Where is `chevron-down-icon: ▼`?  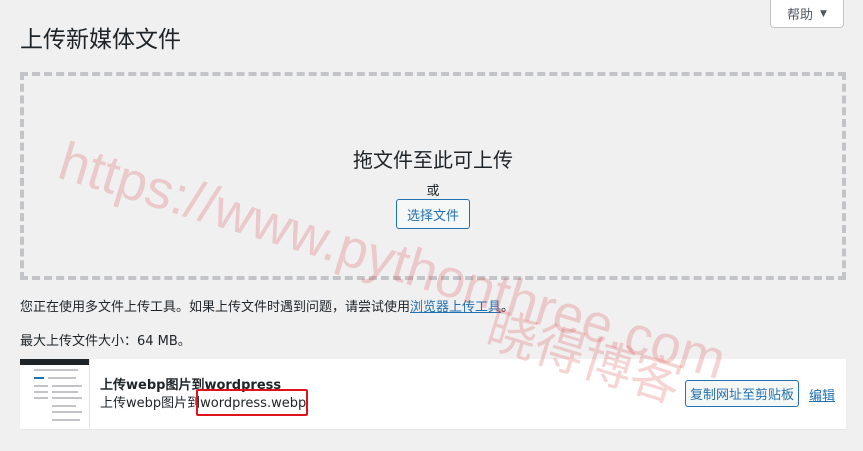
chevron-down-icon: ▼ is located at coordinates (823, 13).